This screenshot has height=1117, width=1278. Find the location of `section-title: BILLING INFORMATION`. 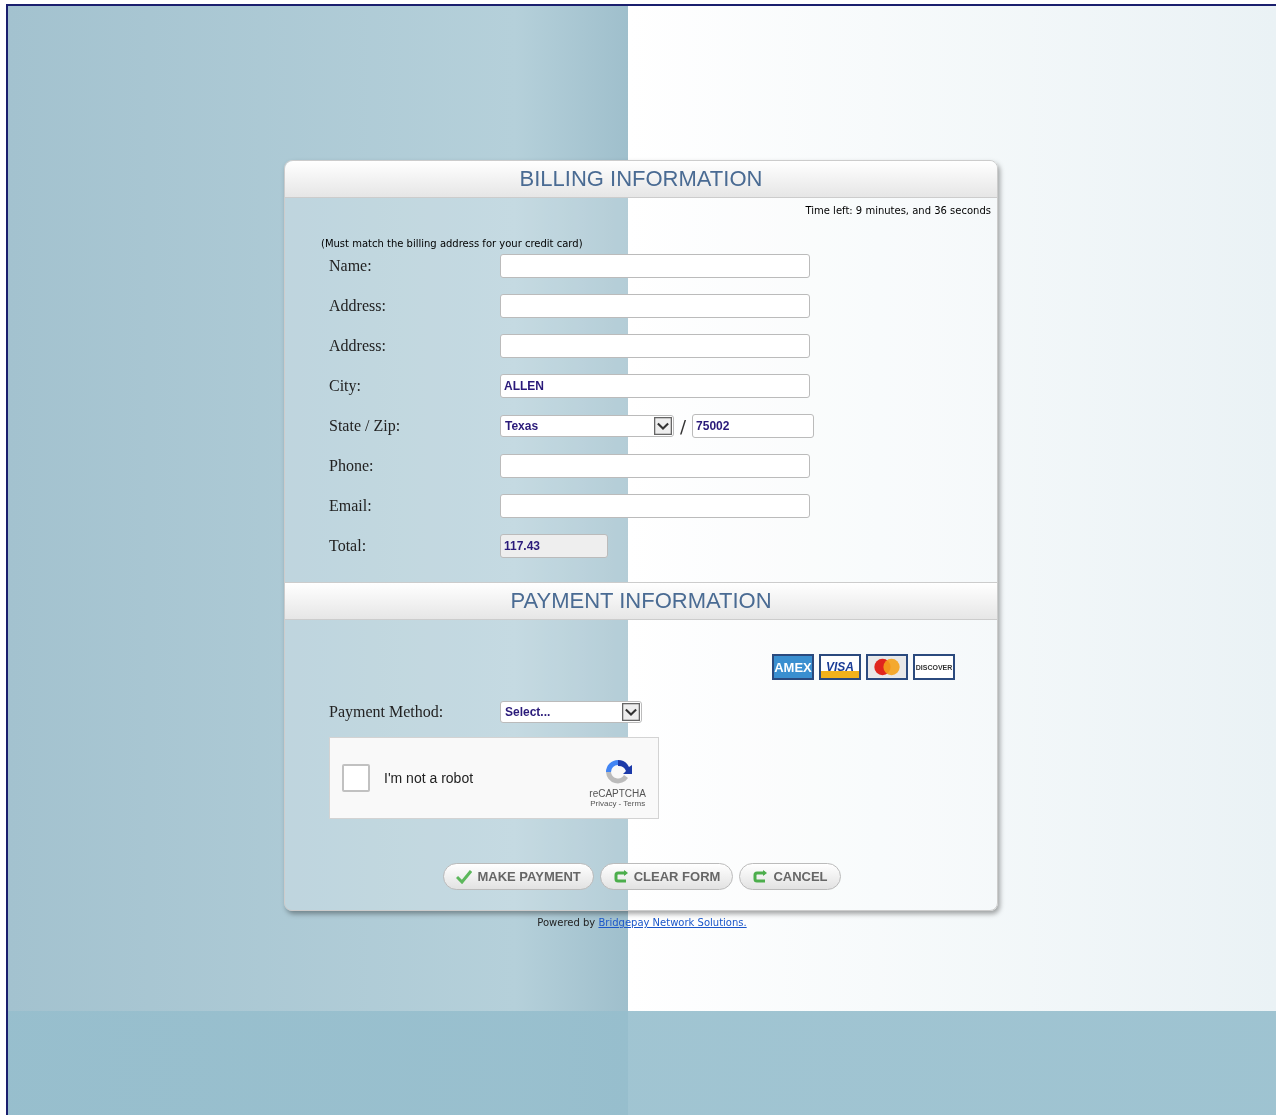

section-title: BILLING INFORMATION is located at coordinates (641, 179).